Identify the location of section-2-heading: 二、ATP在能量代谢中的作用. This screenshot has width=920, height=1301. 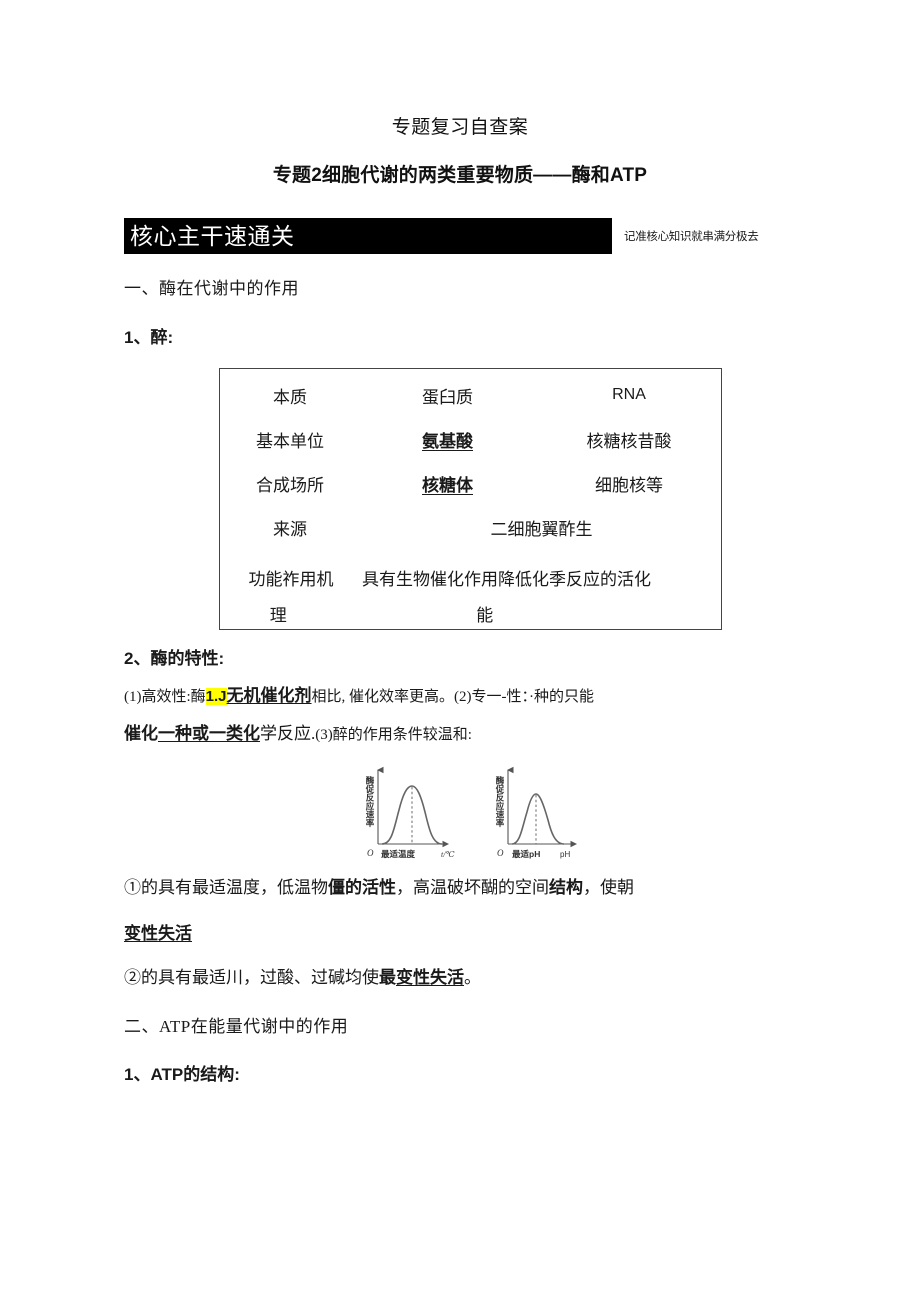
(236, 1026).